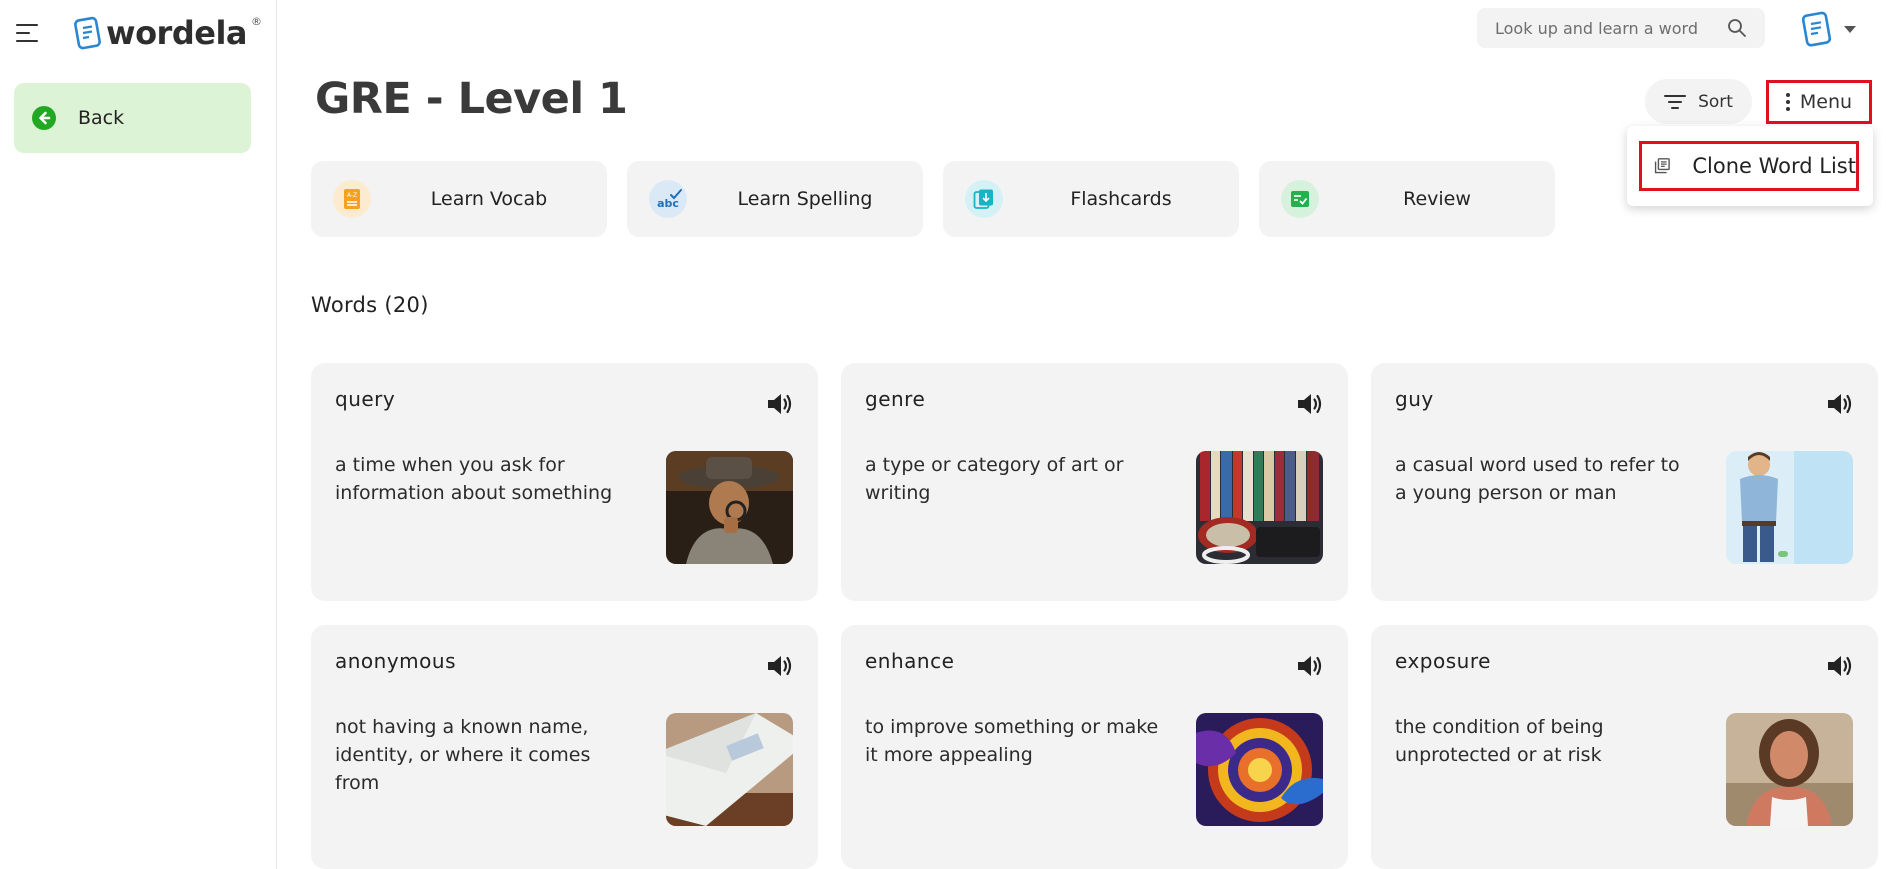 The height and width of the screenshot is (869, 1893). Describe the element at coordinates (910, 661) in the screenshot. I see `word-title: enhance` at that location.